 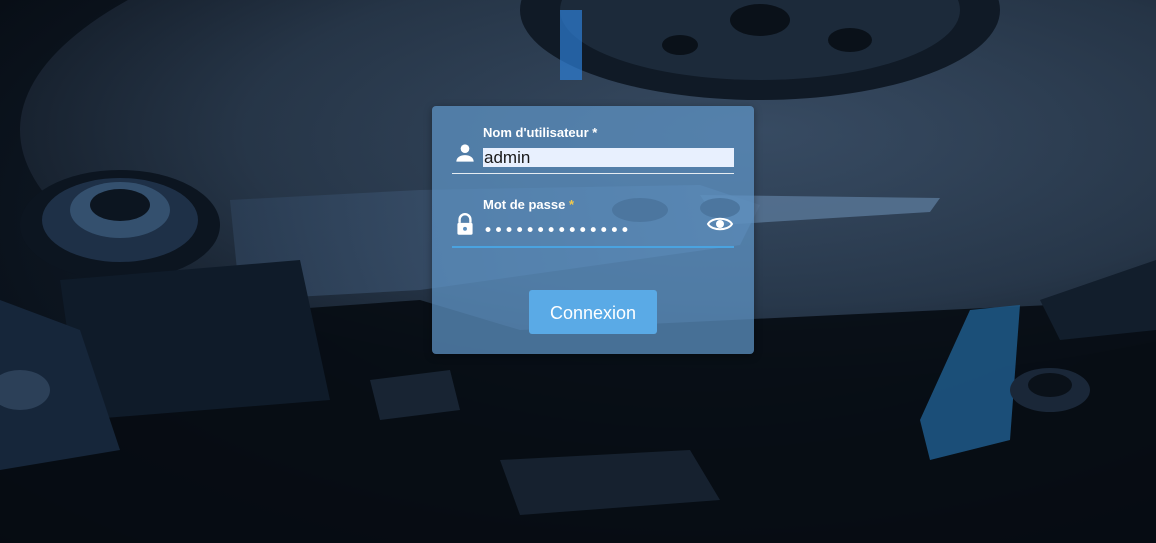 What do you see at coordinates (540, 132) in the screenshot?
I see `username-label: Nom d'utilisateur *` at bounding box center [540, 132].